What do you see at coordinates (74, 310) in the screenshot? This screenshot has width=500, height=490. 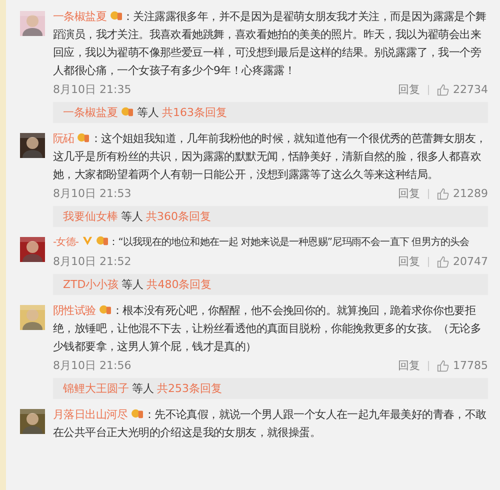 I see `username-link: 阴性试验` at bounding box center [74, 310].